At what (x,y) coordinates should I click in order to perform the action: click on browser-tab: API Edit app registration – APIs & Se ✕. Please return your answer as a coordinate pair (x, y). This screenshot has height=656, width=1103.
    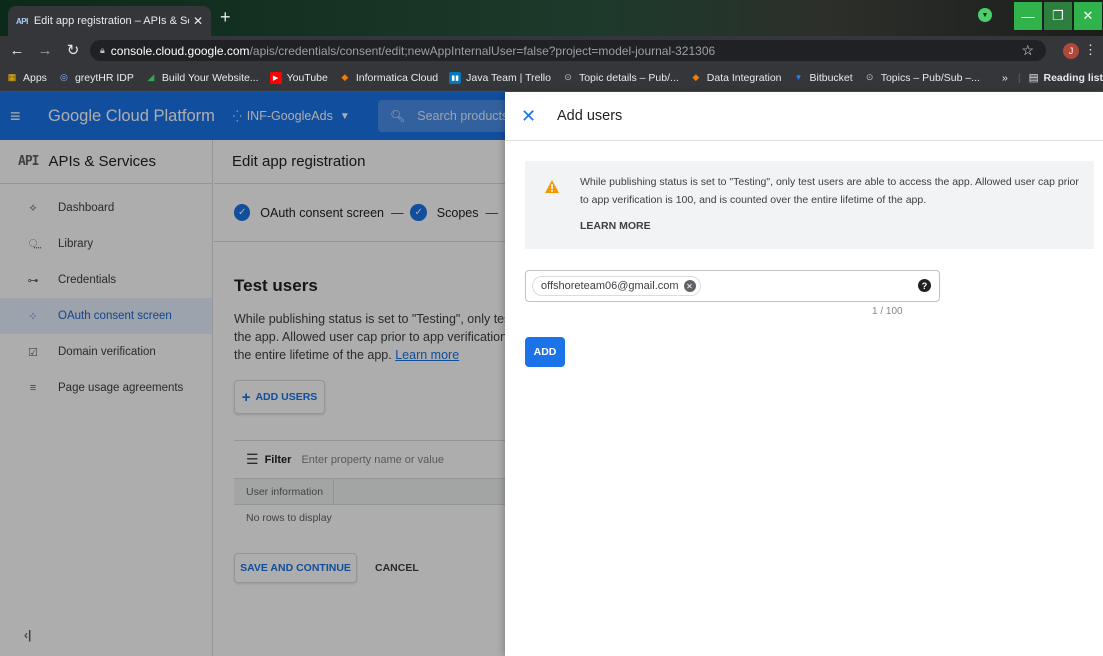
    Looking at the image, I should click on (109, 21).